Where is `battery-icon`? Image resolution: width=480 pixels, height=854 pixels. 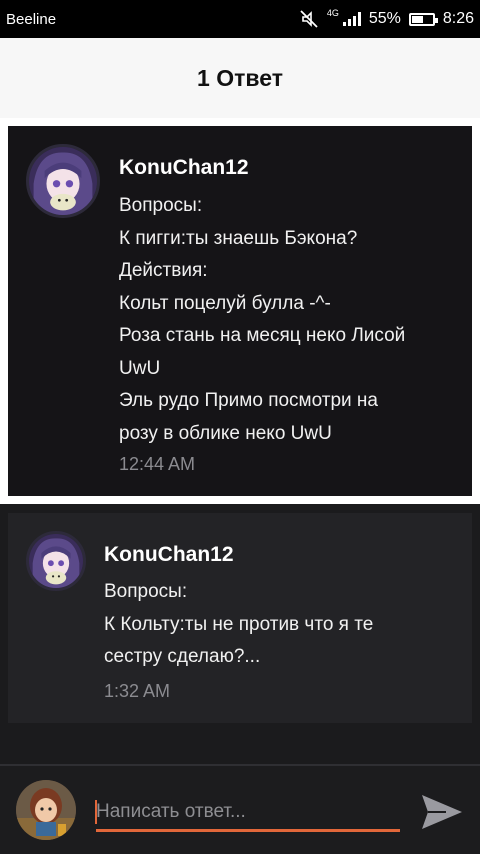 battery-icon is located at coordinates (423, 19).